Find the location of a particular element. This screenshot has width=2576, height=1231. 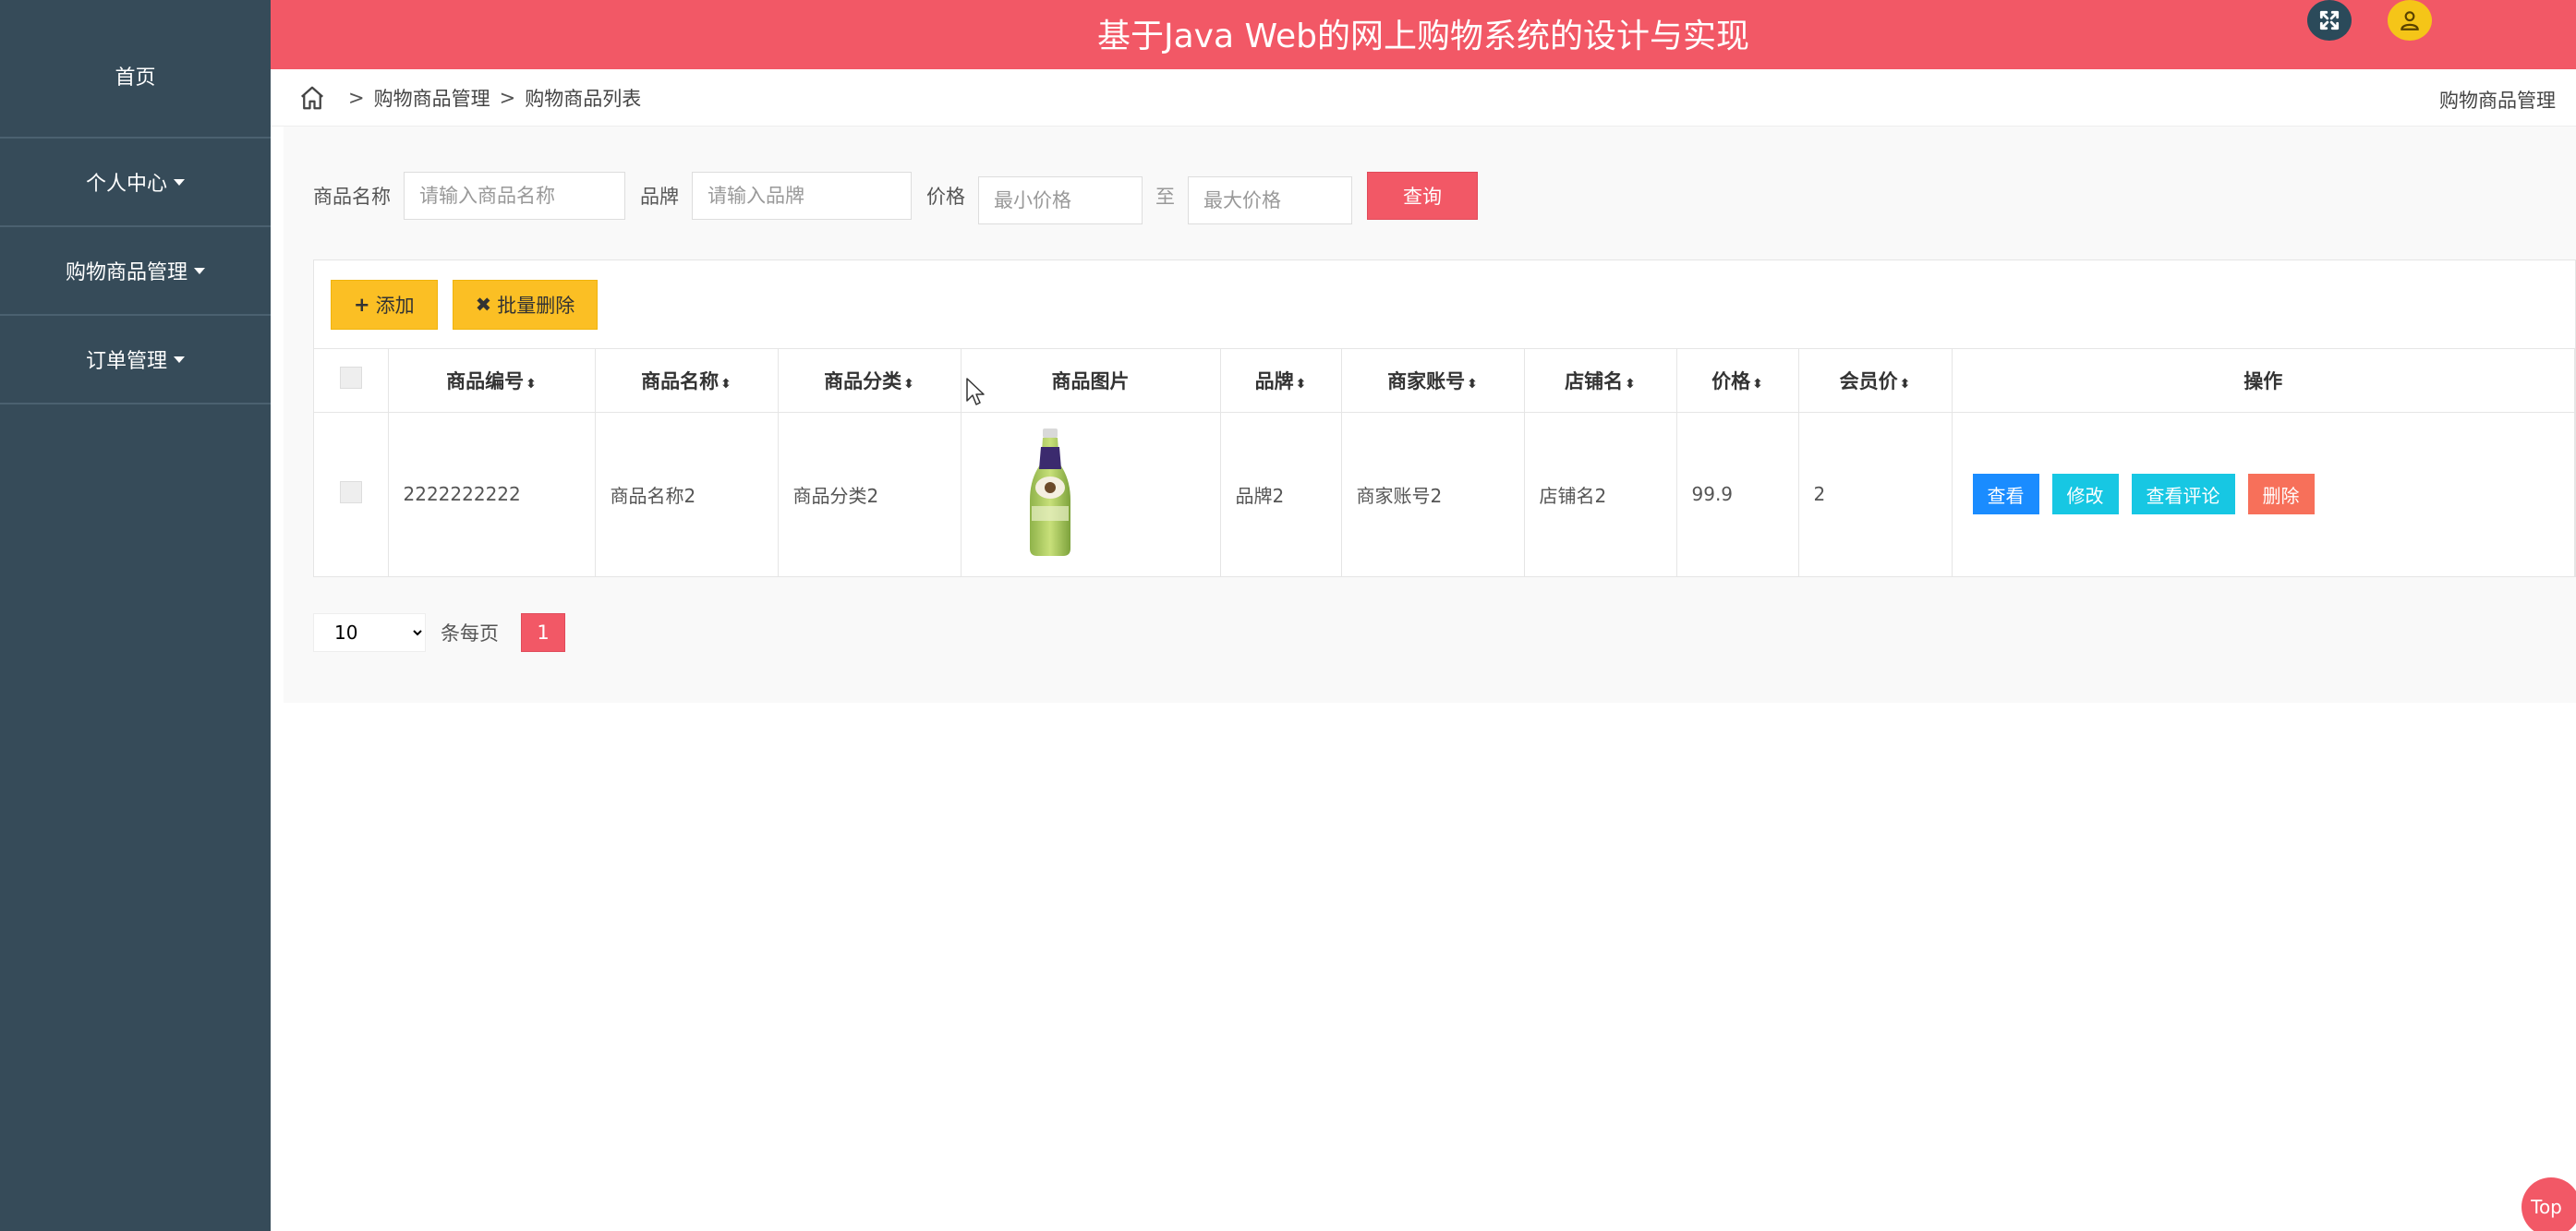

breadcrumb-item-product-management: 购物商品管理 is located at coordinates (432, 98).